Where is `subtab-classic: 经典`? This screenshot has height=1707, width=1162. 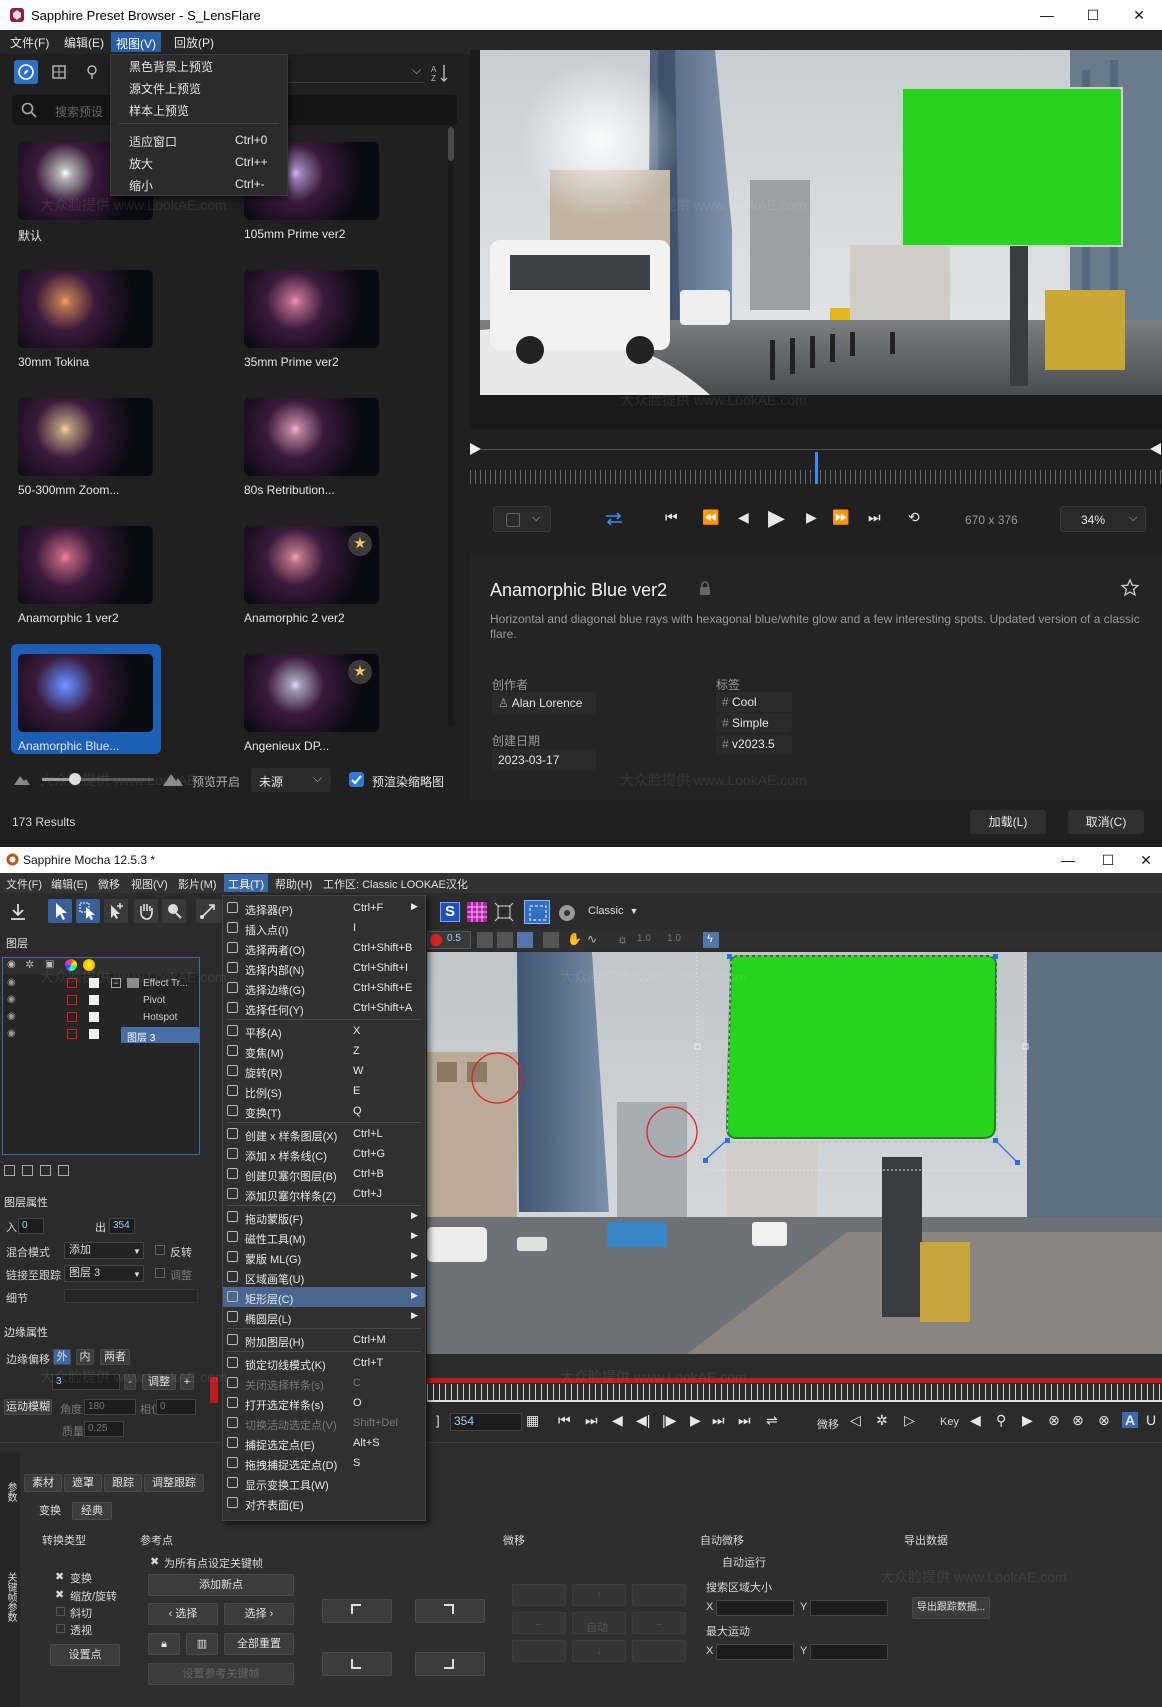 subtab-classic: 经典 is located at coordinates (92, 1511).